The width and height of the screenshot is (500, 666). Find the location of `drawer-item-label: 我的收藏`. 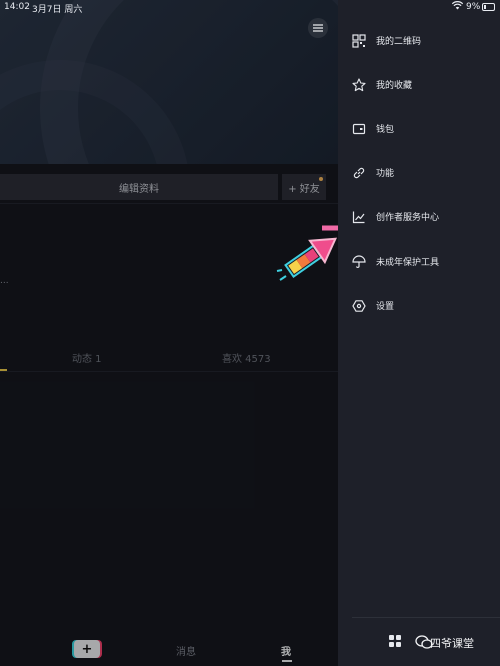

drawer-item-label: 我的收藏 is located at coordinates (394, 86).